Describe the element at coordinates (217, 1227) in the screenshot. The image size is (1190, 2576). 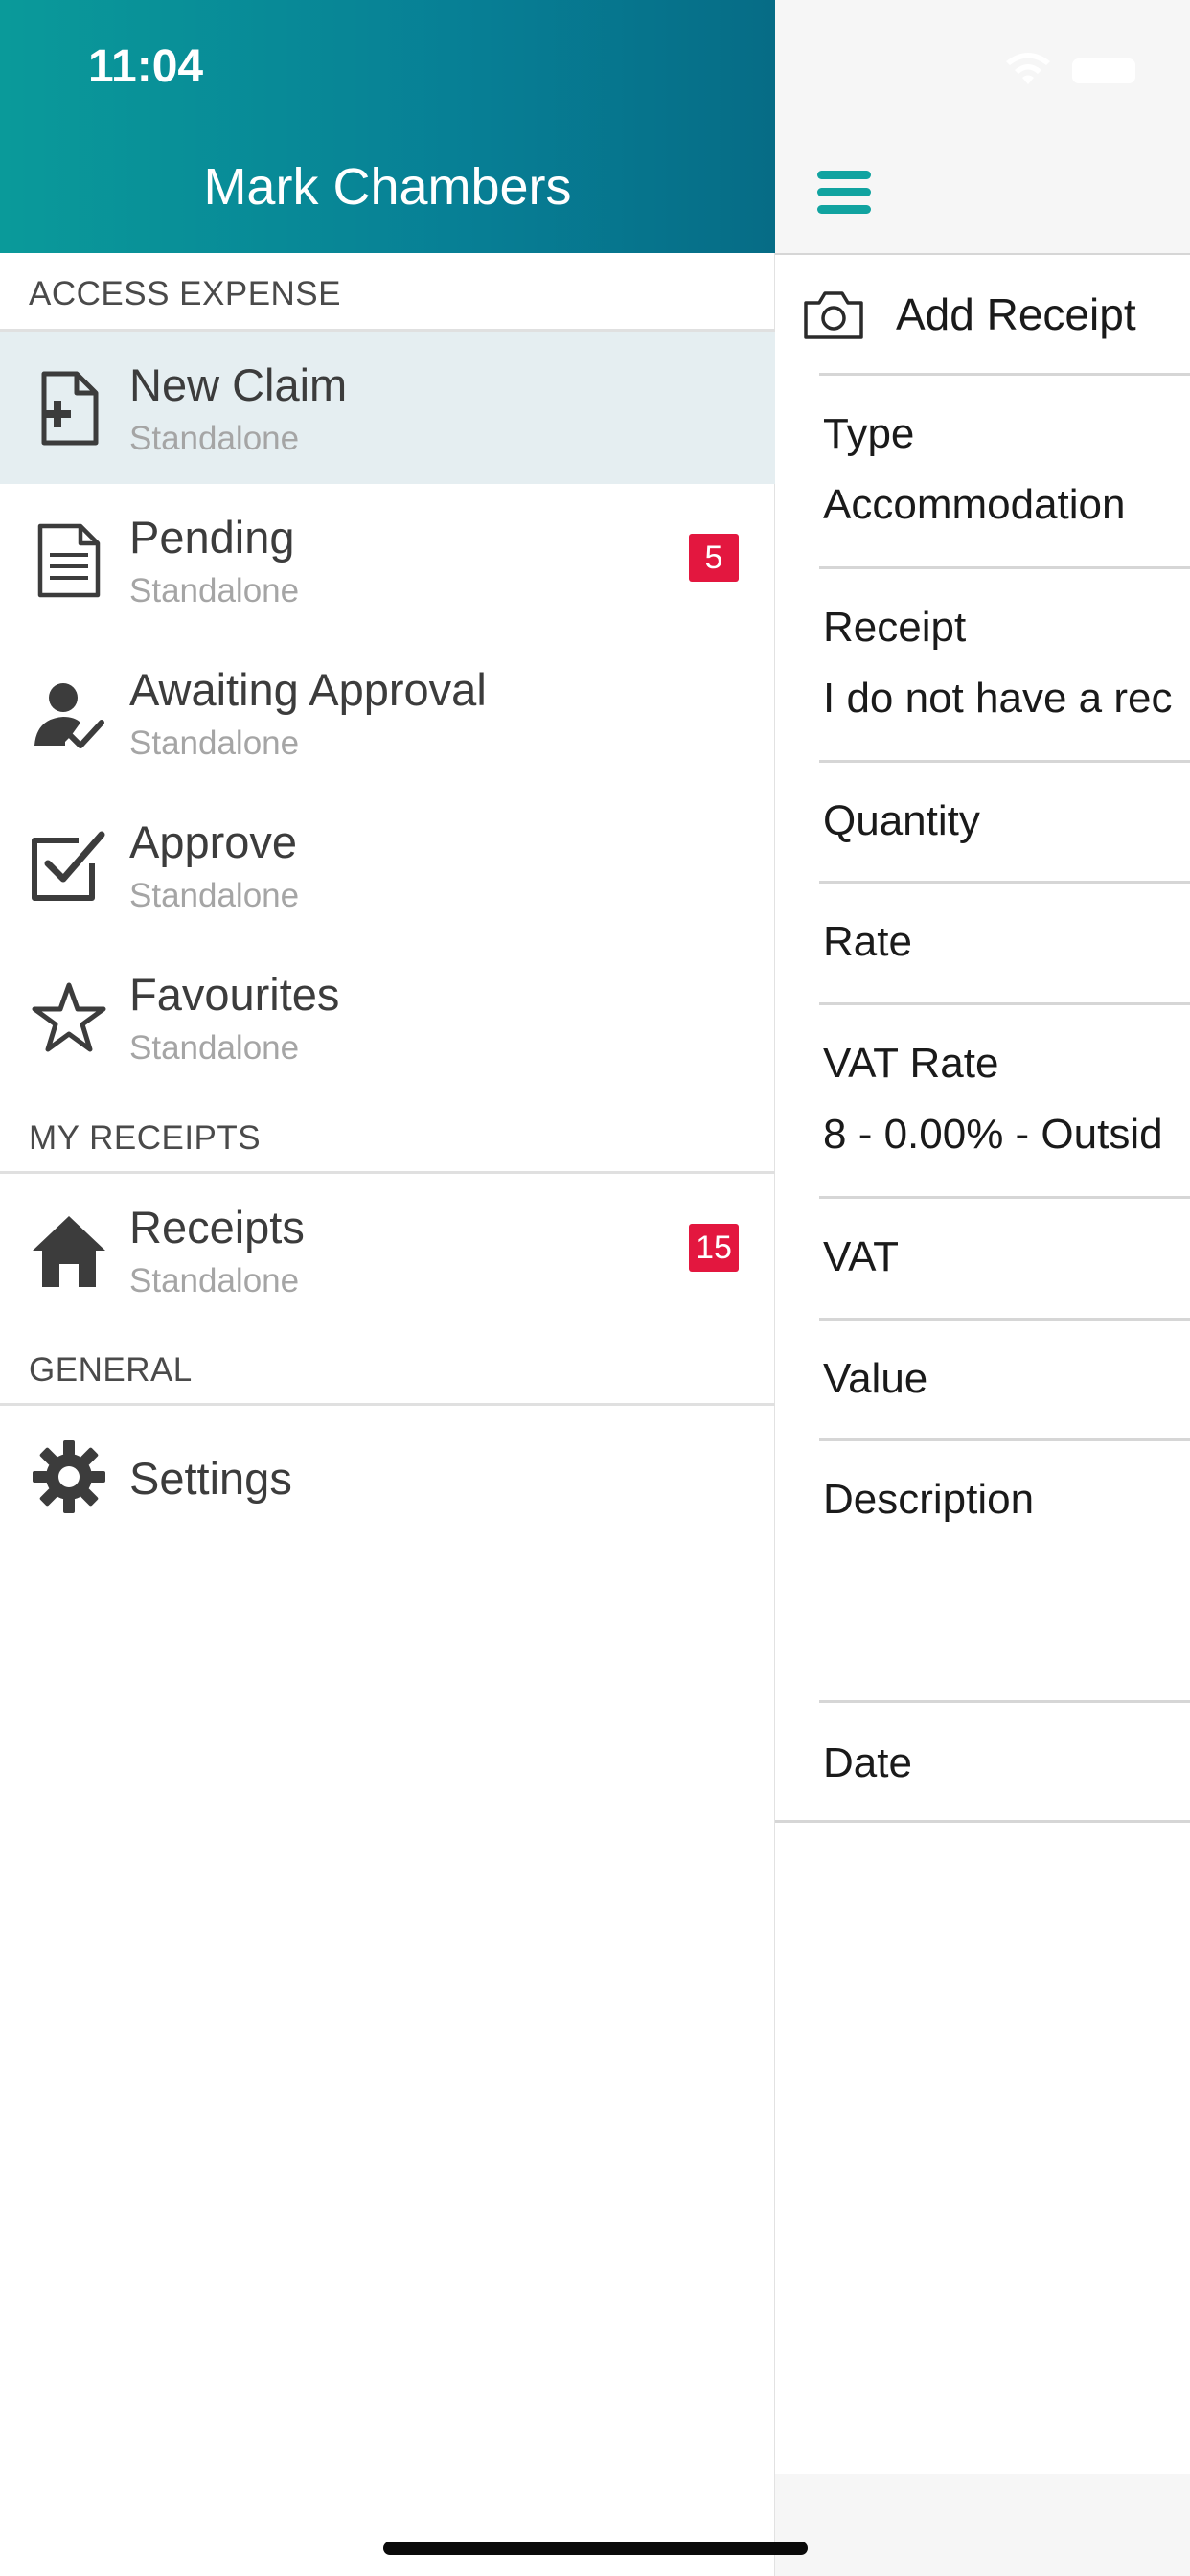
I see `menu-item-label: Receipts` at that location.